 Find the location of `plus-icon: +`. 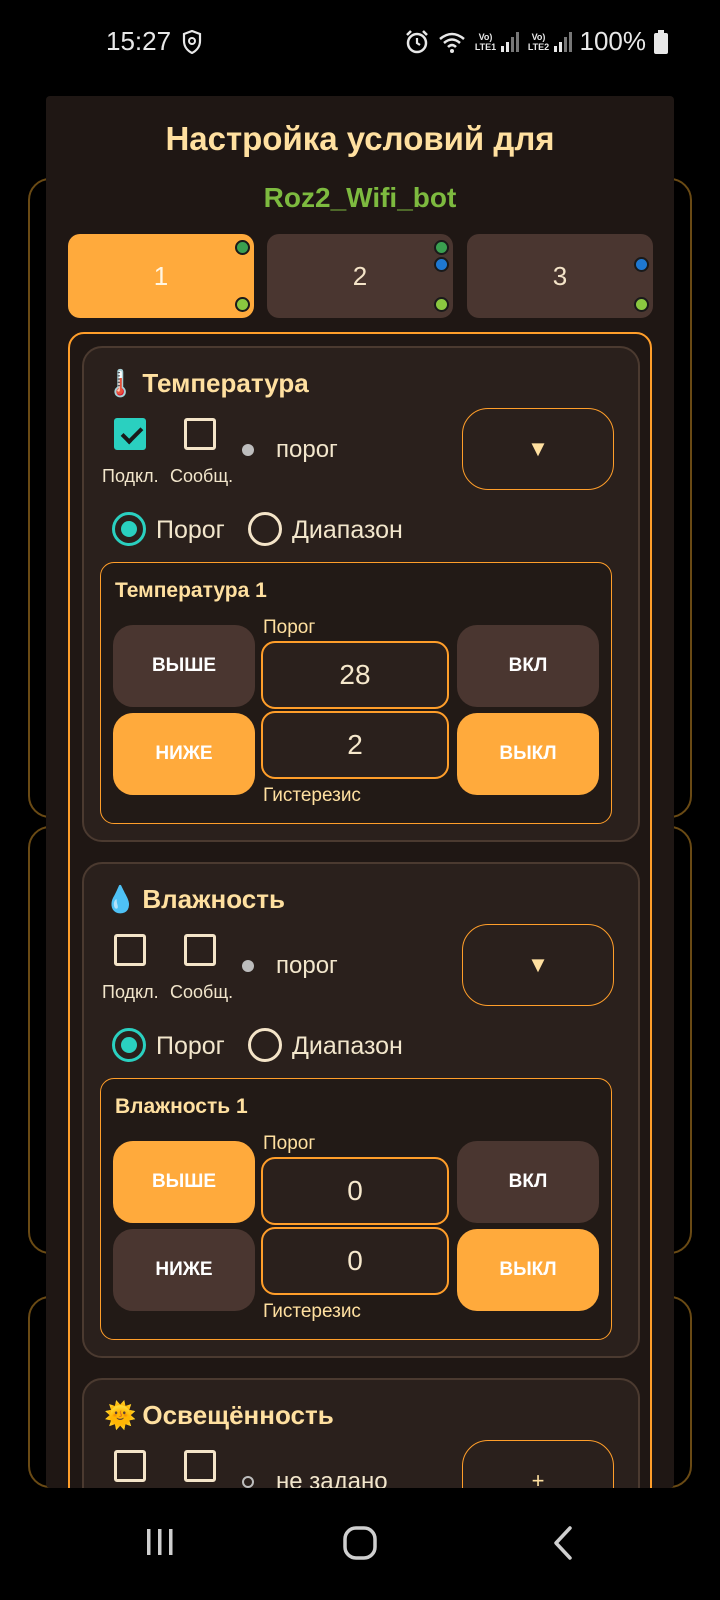

plus-icon: + is located at coordinates (538, 1478).